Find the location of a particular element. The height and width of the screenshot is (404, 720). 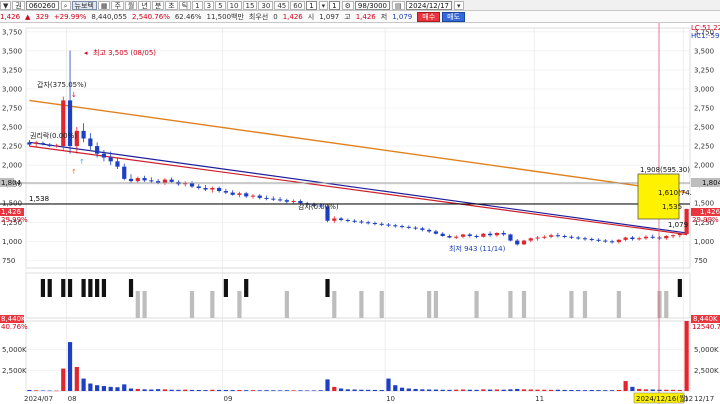

multiplier-input: 1 is located at coordinates (334, 5).